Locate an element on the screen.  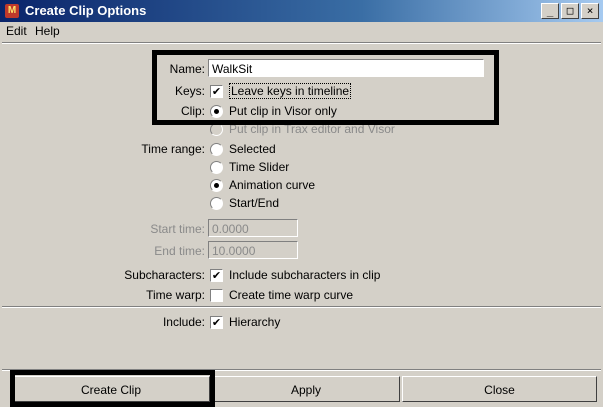
maya-icon: M is located at coordinates (12, 11).